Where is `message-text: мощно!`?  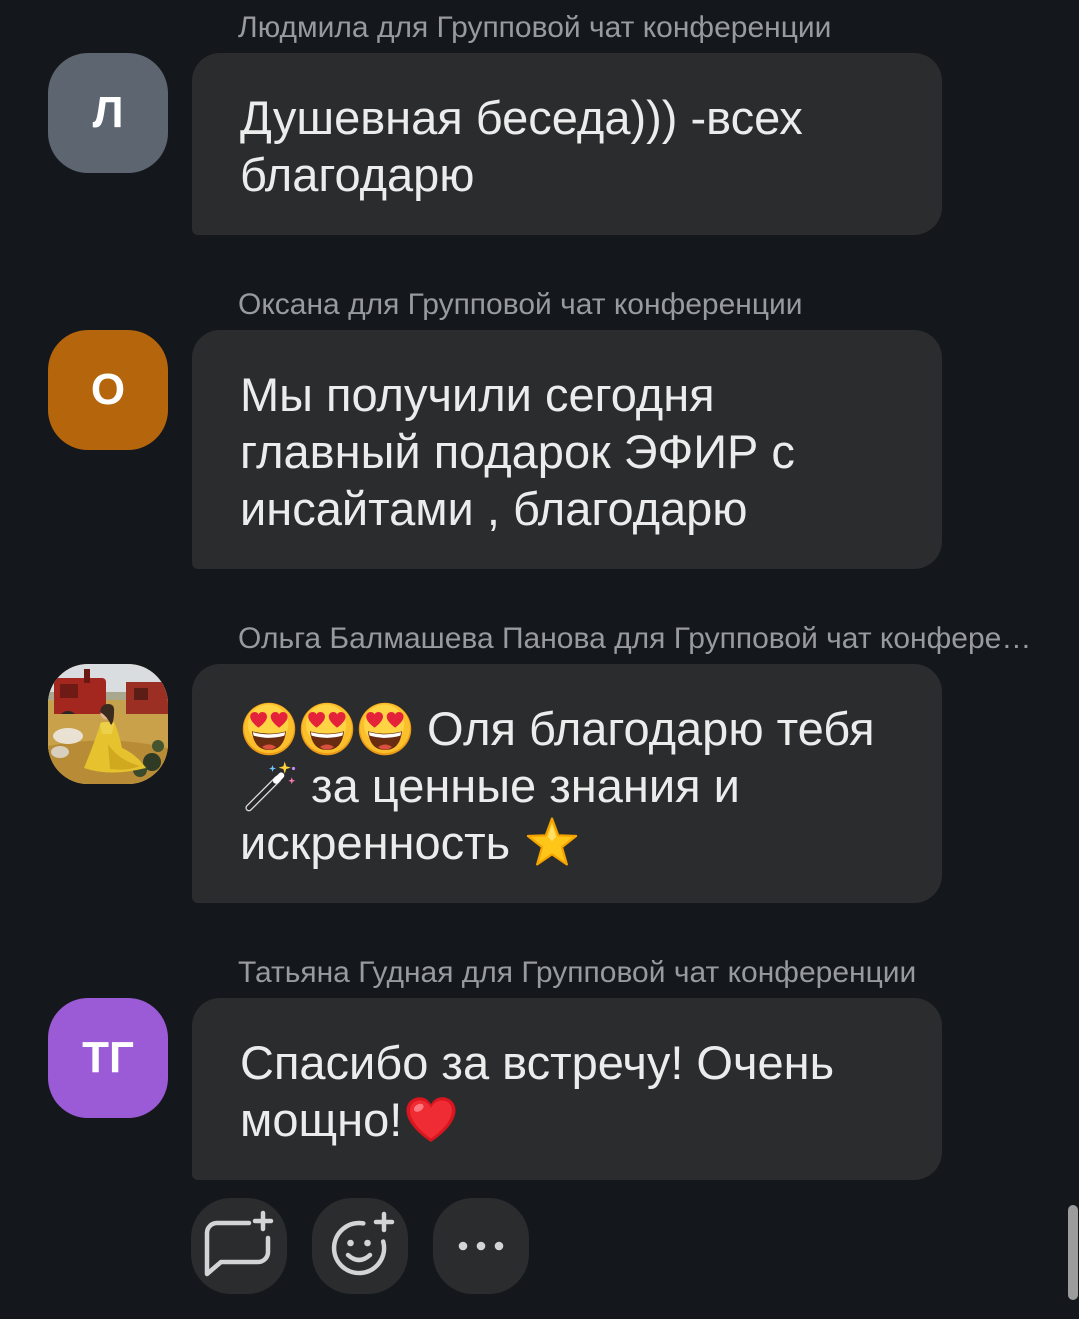
message-text: мощно! is located at coordinates (321, 1119).